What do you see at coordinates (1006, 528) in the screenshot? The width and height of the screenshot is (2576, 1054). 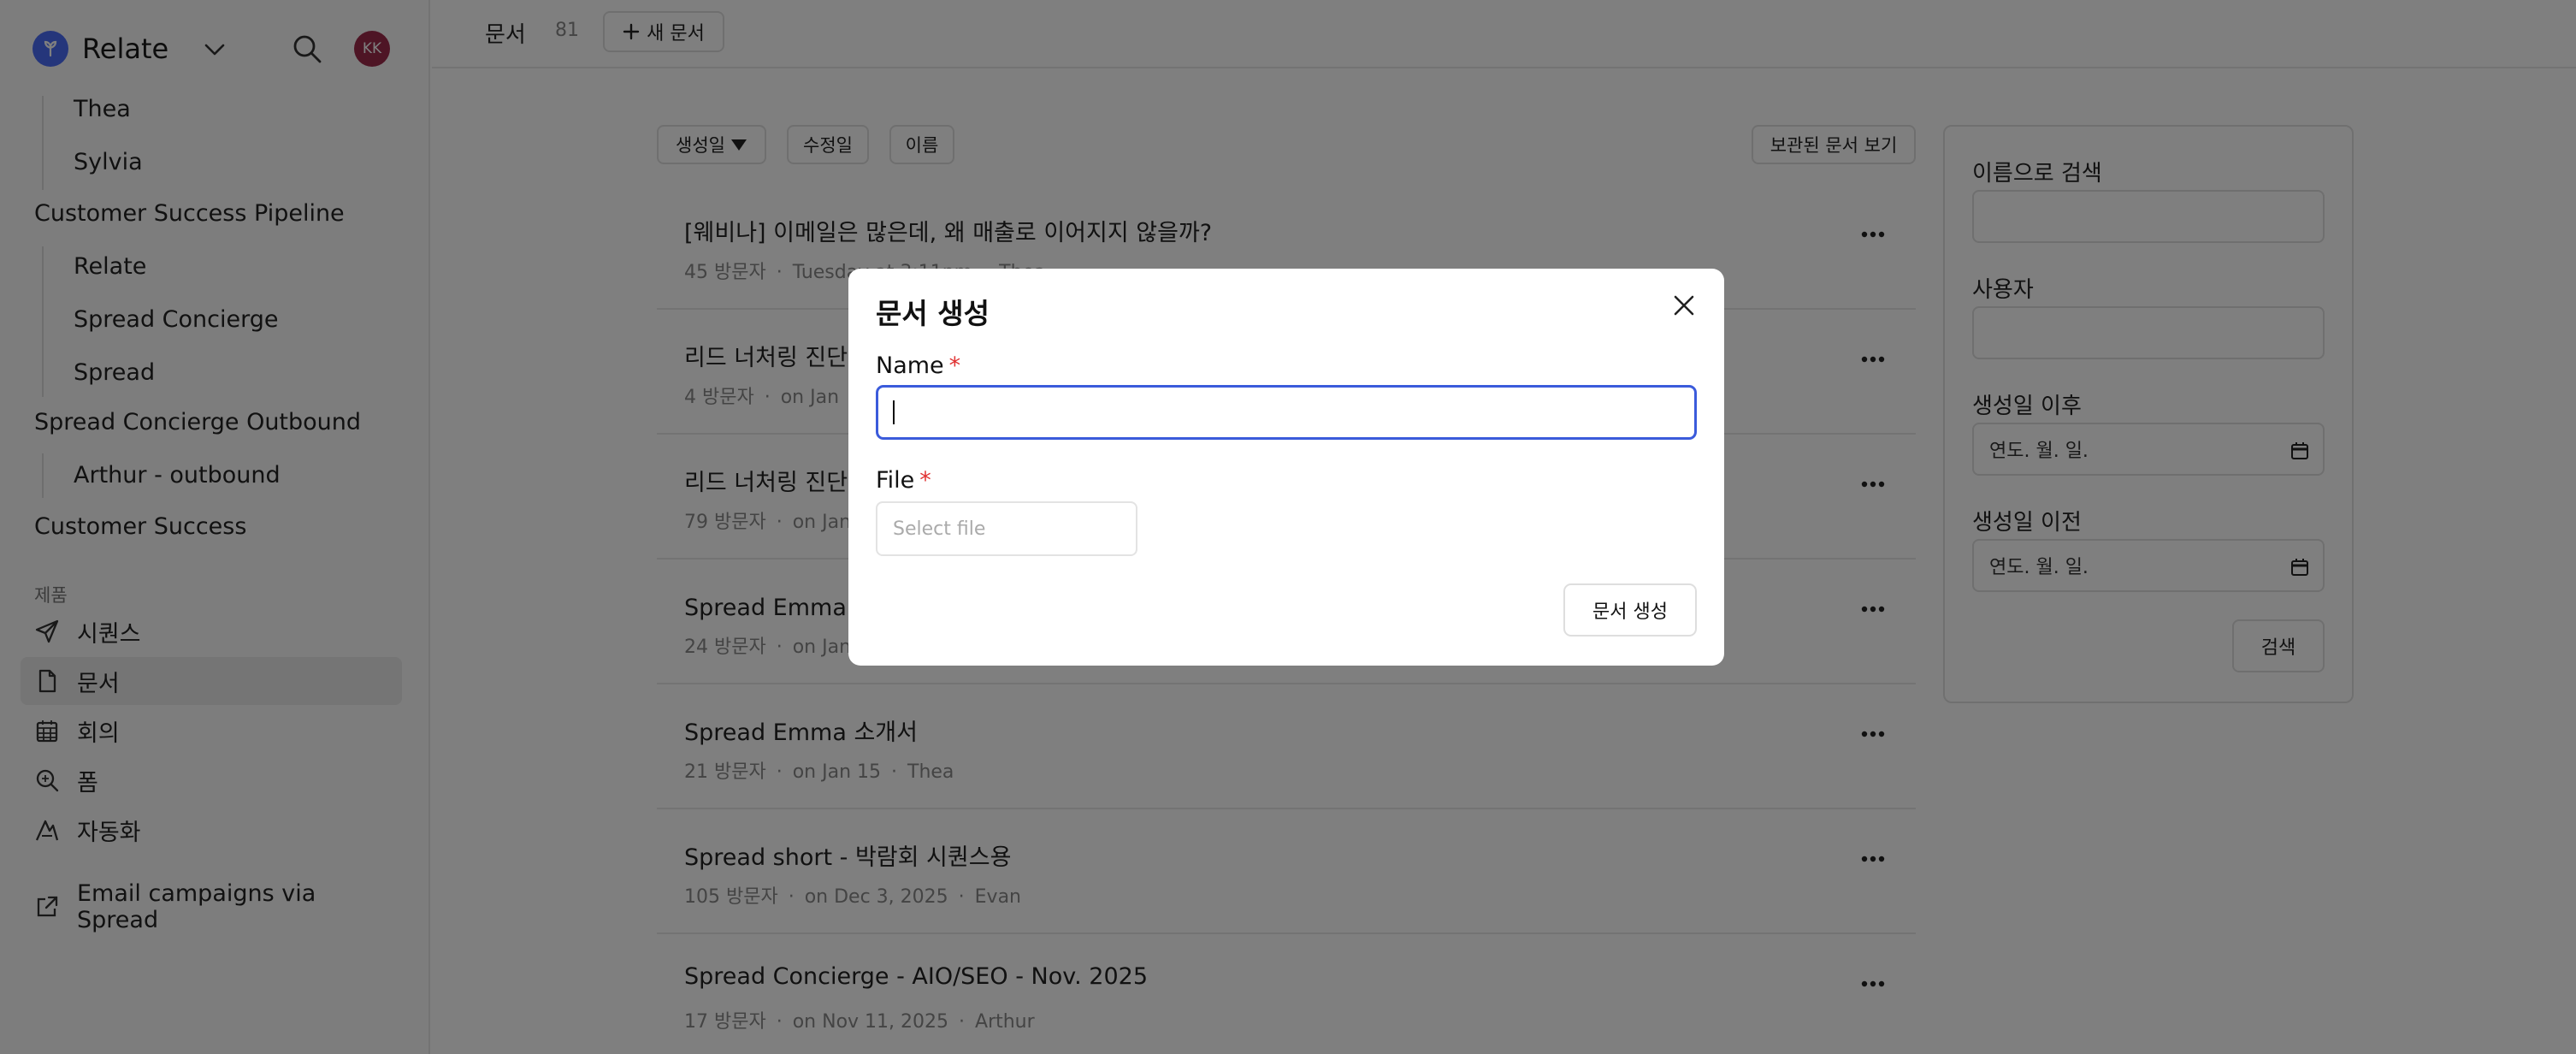 I see `file-picker: Select file` at bounding box center [1006, 528].